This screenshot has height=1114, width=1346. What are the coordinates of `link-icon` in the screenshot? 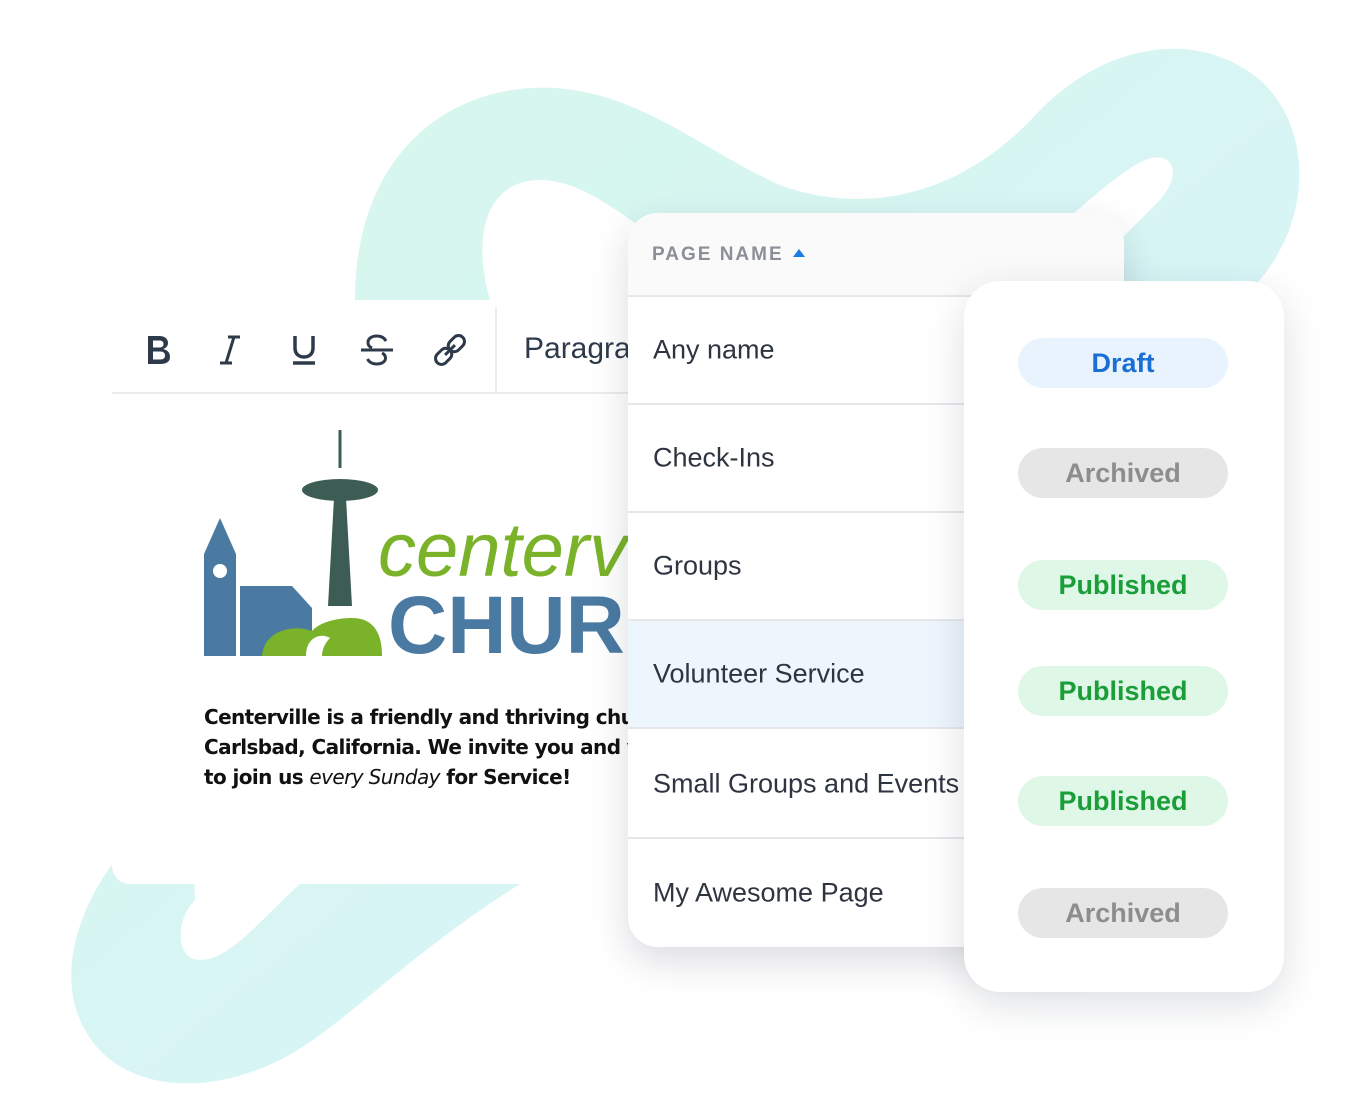 It's located at (450, 350).